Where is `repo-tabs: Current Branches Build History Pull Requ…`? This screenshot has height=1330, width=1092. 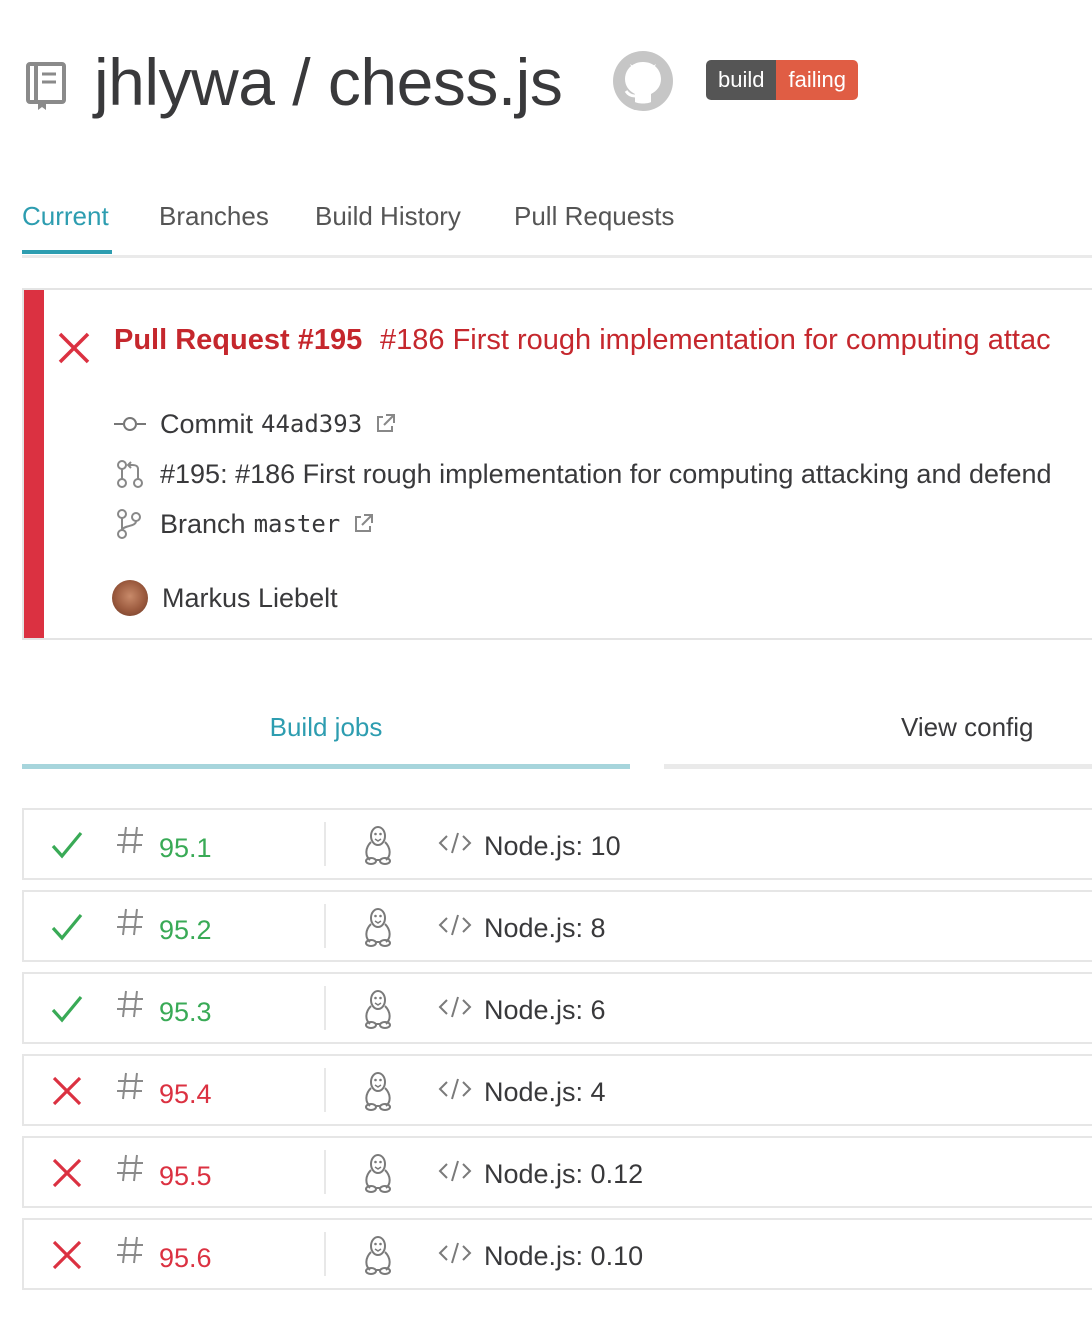 repo-tabs: Current Branches Build History Pull Requ… is located at coordinates (557, 226).